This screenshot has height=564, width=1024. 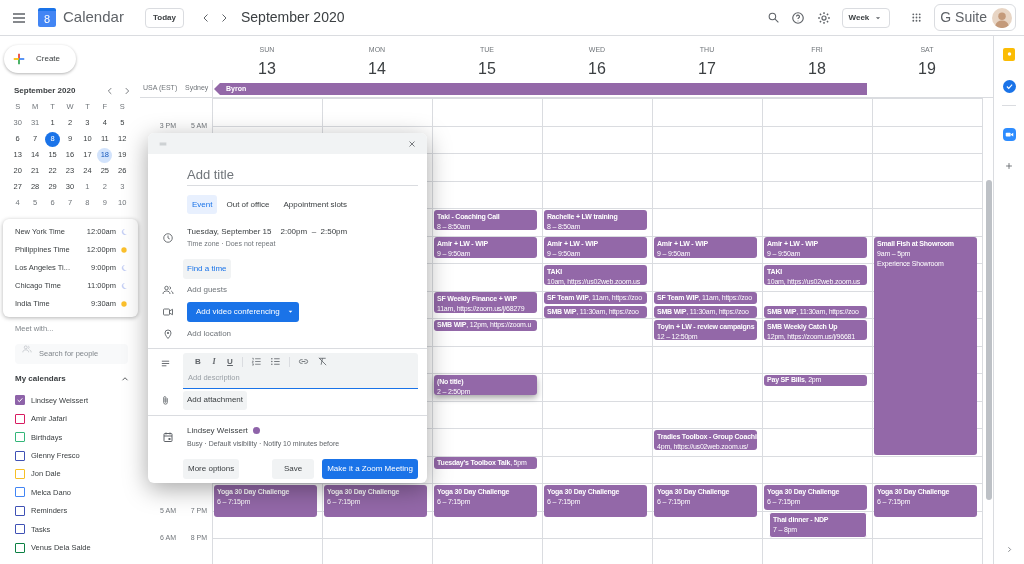 What do you see at coordinates (229, 232) in the screenshot?
I see `event-date: Tuesday, September 15` at bounding box center [229, 232].